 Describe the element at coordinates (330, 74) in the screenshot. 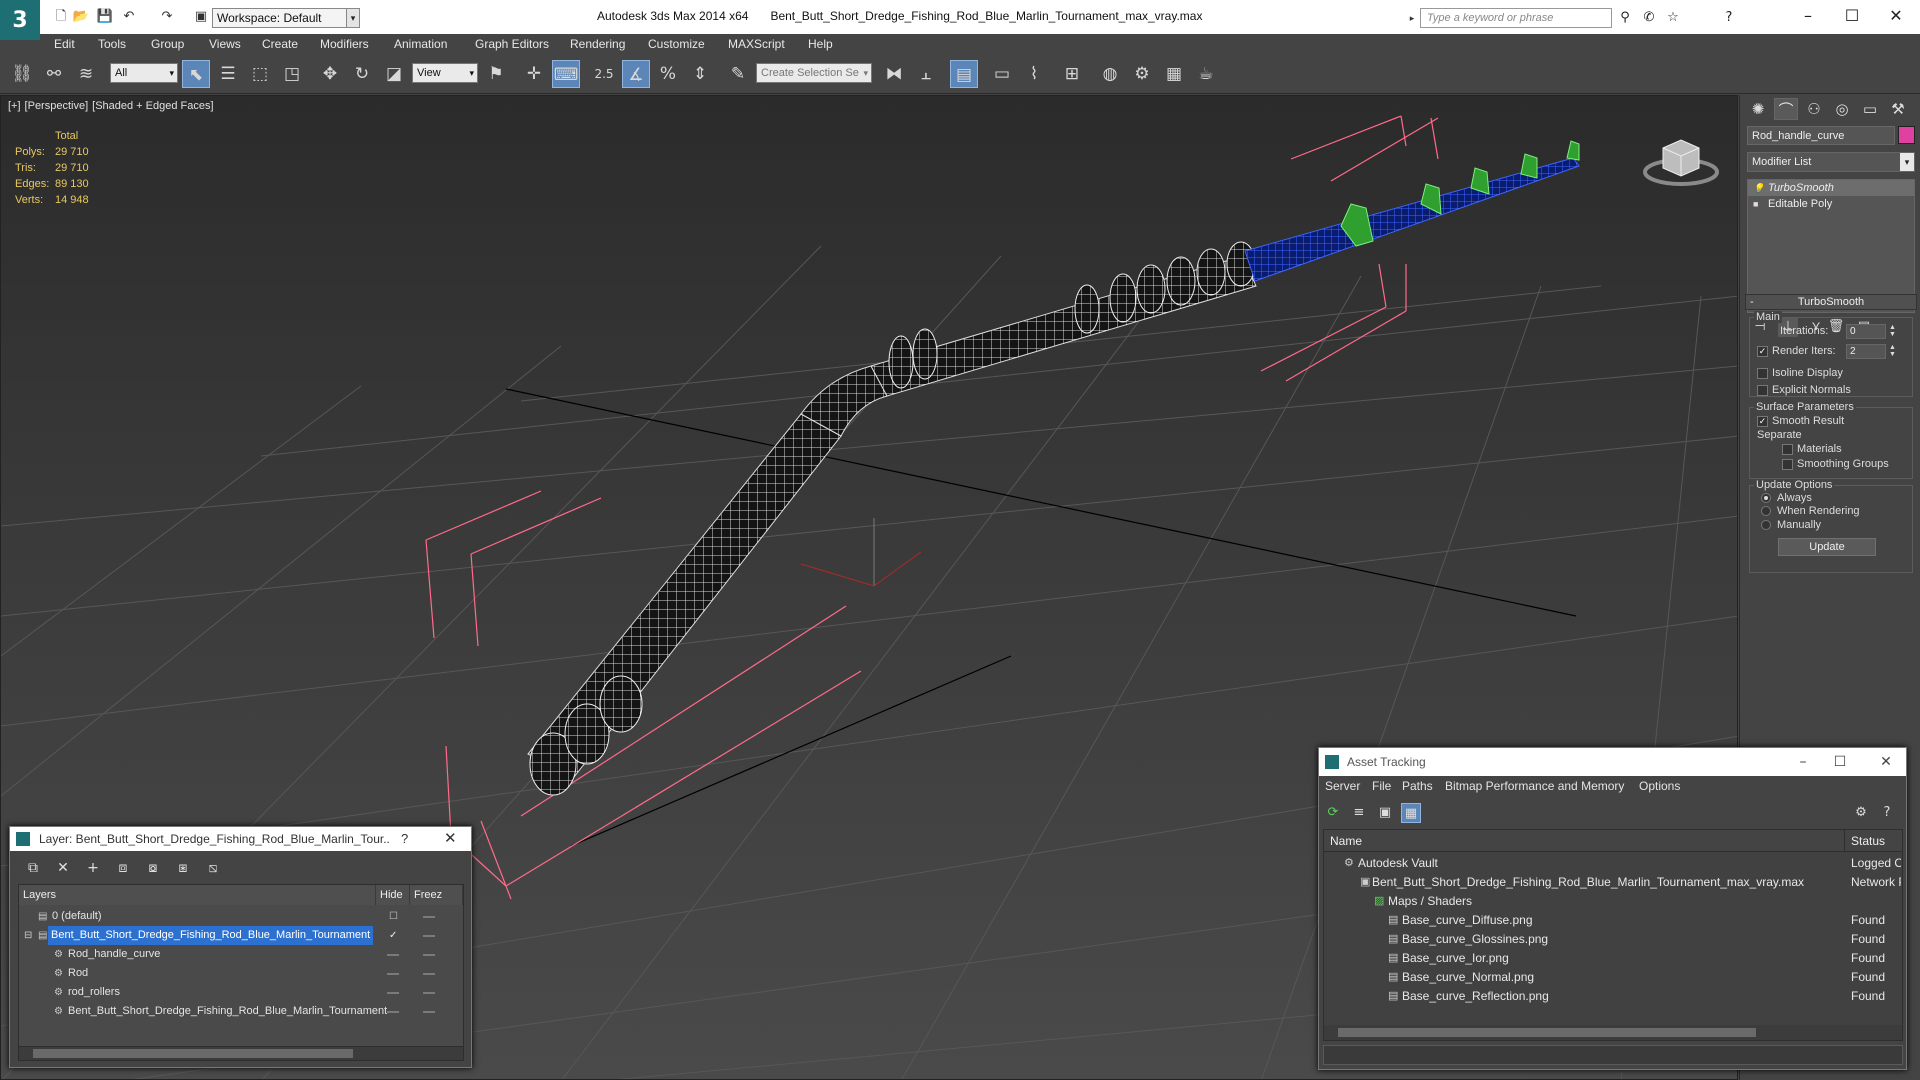

I see `move-icon: ✥` at that location.